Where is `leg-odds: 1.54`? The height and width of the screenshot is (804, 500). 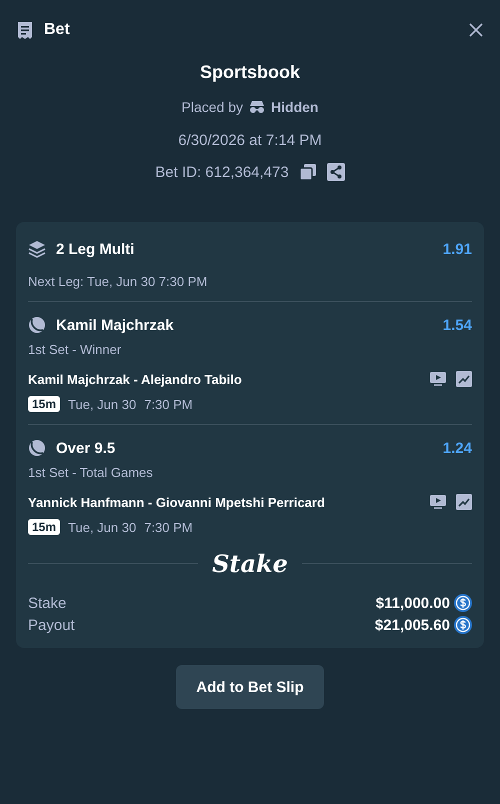
leg-odds: 1.54 is located at coordinates (457, 325).